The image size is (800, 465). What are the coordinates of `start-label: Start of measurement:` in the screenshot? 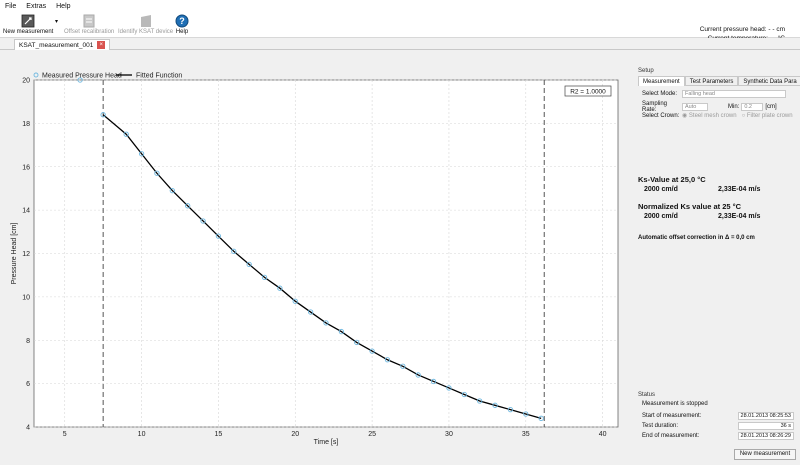 It's located at (672, 416).